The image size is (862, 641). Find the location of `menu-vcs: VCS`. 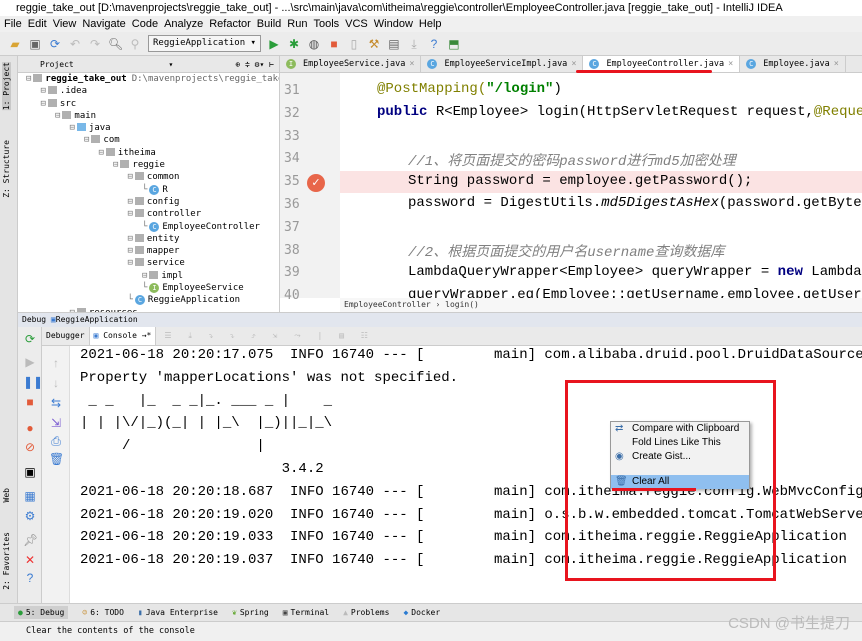

menu-vcs: VCS is located at coordinates (356, 24).